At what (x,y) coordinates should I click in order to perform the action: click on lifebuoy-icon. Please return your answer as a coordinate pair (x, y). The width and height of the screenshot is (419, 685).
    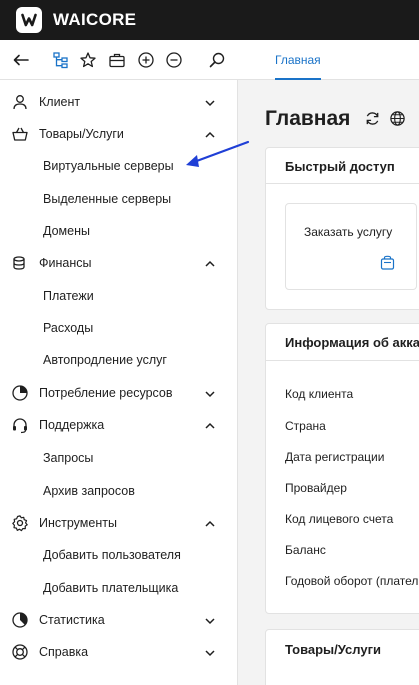
    Looking at the image, I should click on (20, 652).